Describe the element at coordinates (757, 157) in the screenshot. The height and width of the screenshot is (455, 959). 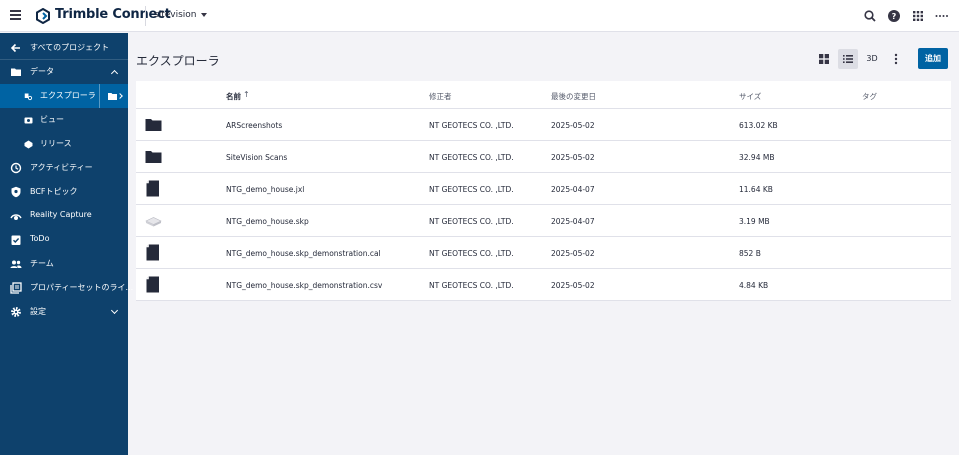
I see `file-size: 32.94 MB` at that location.